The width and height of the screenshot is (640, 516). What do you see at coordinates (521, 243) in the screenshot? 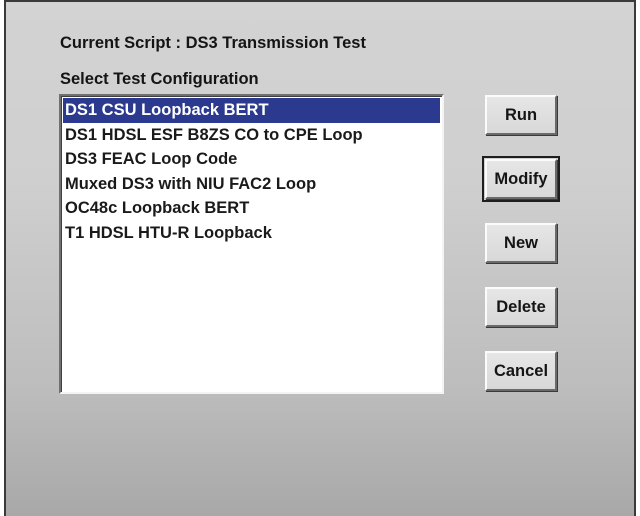
I see `new-button: New` at bounding box center [521, 243].